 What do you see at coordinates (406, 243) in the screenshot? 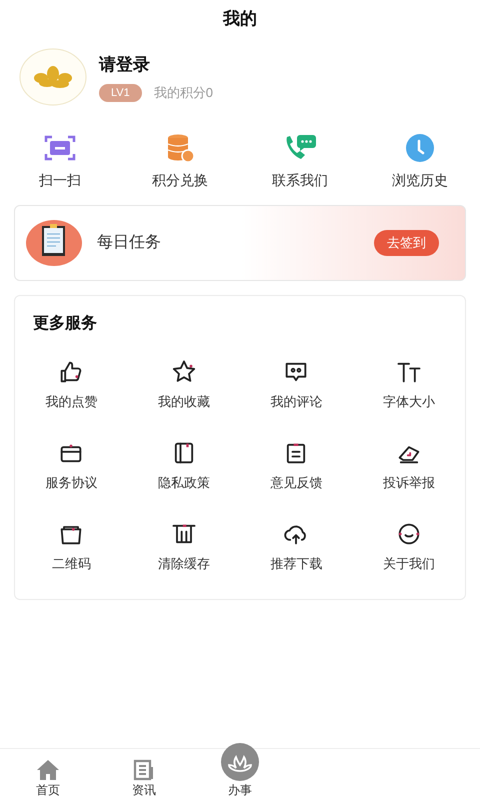
I see `check-in-button: 去签到` at bounding box center [406, 243].